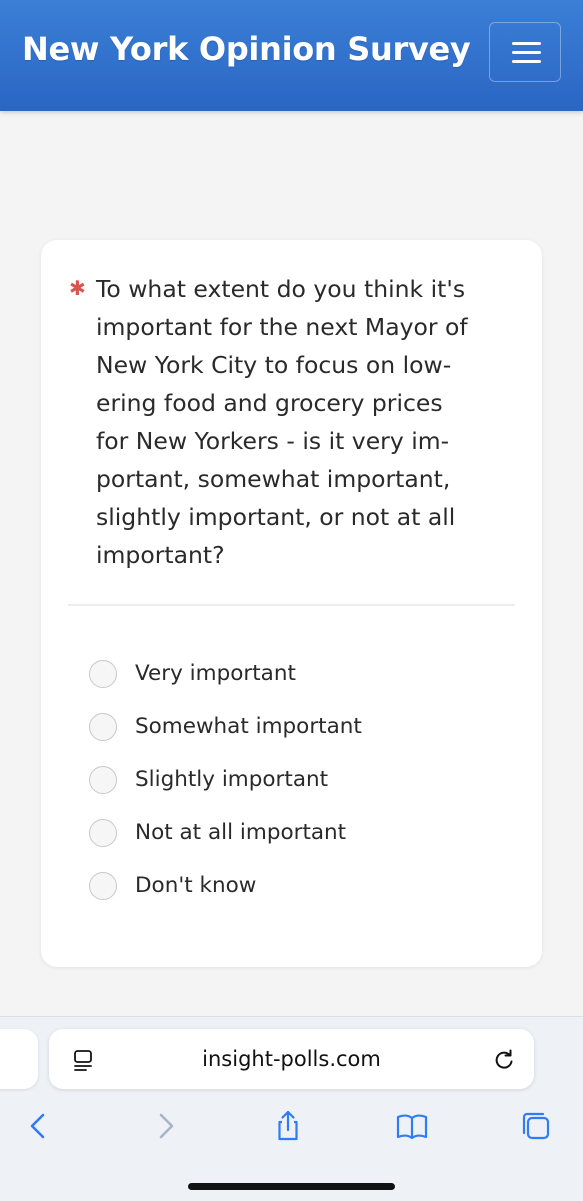  Describe the element at coordinates (215, 673) in the screenshot. I see `option-label: Very important` at that location.